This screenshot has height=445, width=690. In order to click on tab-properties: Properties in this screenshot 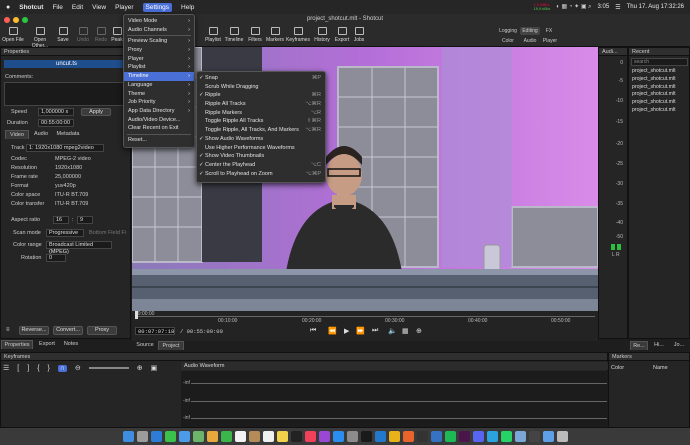, I will do `click(17, 344)`.